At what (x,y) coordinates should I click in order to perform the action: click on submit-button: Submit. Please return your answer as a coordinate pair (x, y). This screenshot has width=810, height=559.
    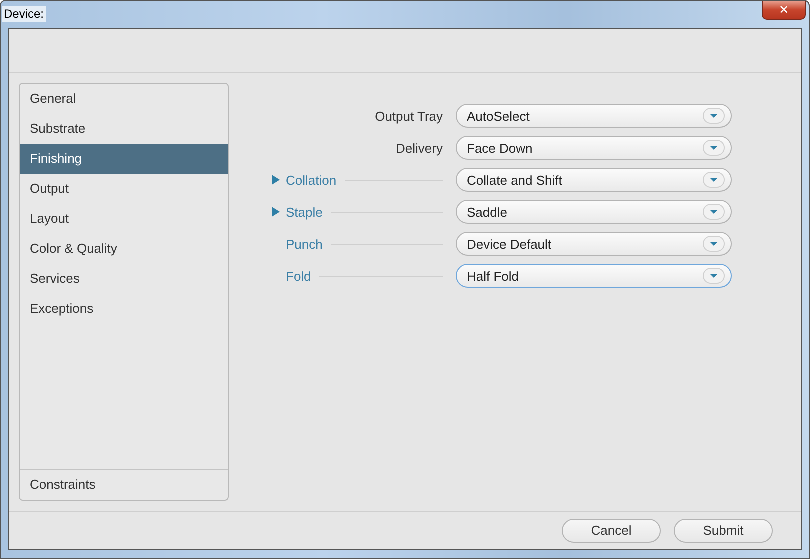
    Looking at the image, I should click on (723, 530).